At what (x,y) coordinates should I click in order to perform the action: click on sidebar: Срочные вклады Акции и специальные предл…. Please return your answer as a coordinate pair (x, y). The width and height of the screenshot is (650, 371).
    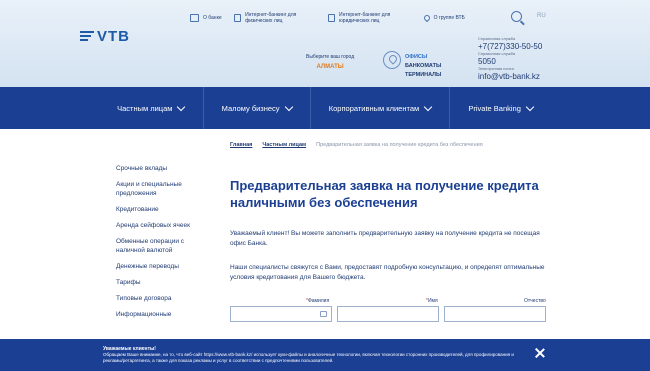
    Looking at the image, I should click on (158, 245).